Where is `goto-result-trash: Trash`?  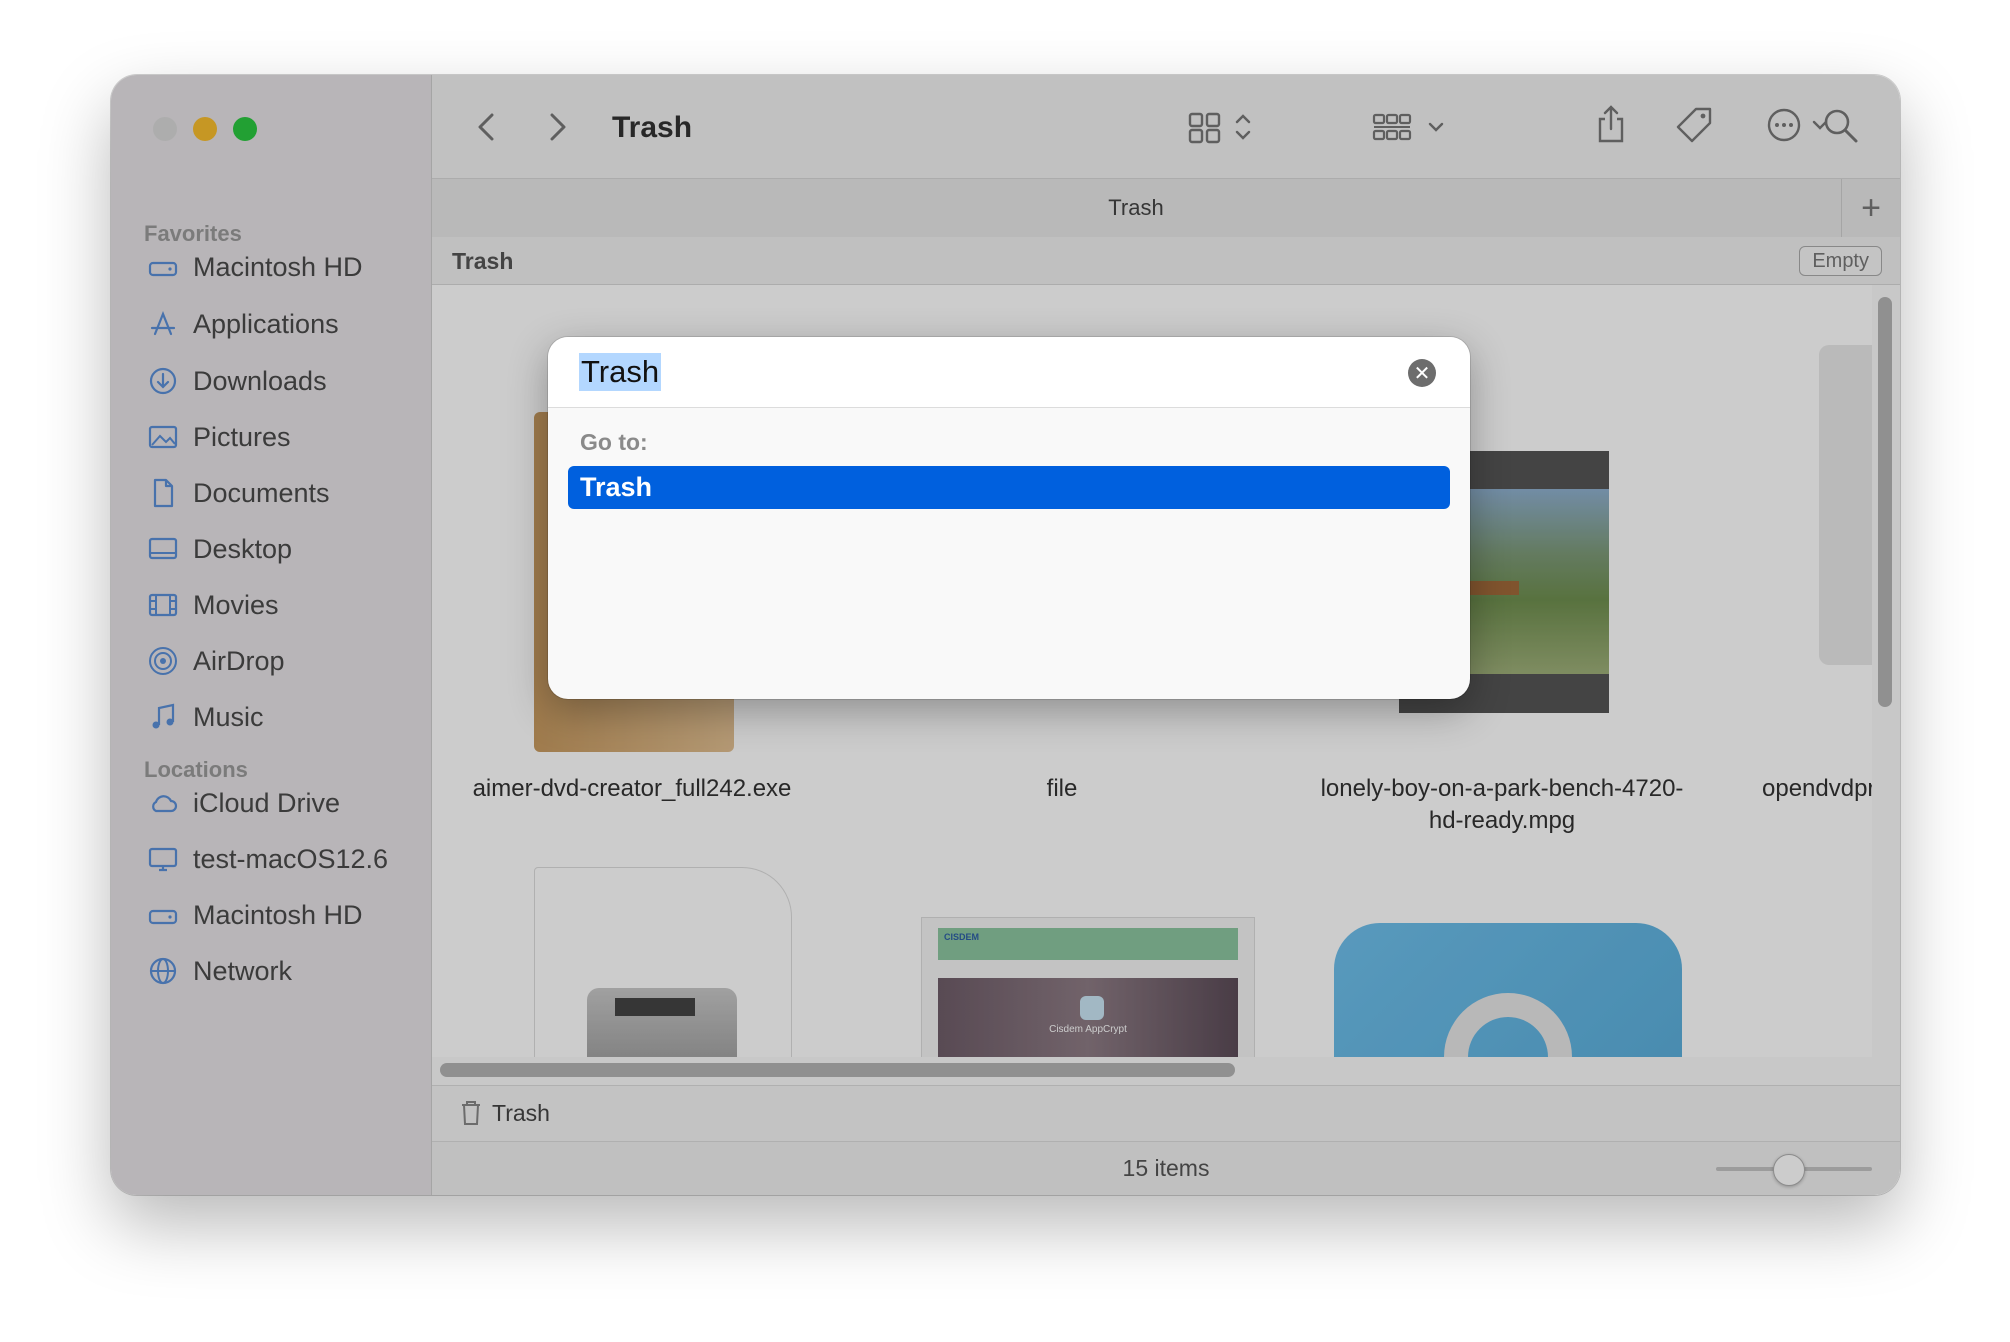 goto-result-trash: Trash is located at coordinates (1009, 487).